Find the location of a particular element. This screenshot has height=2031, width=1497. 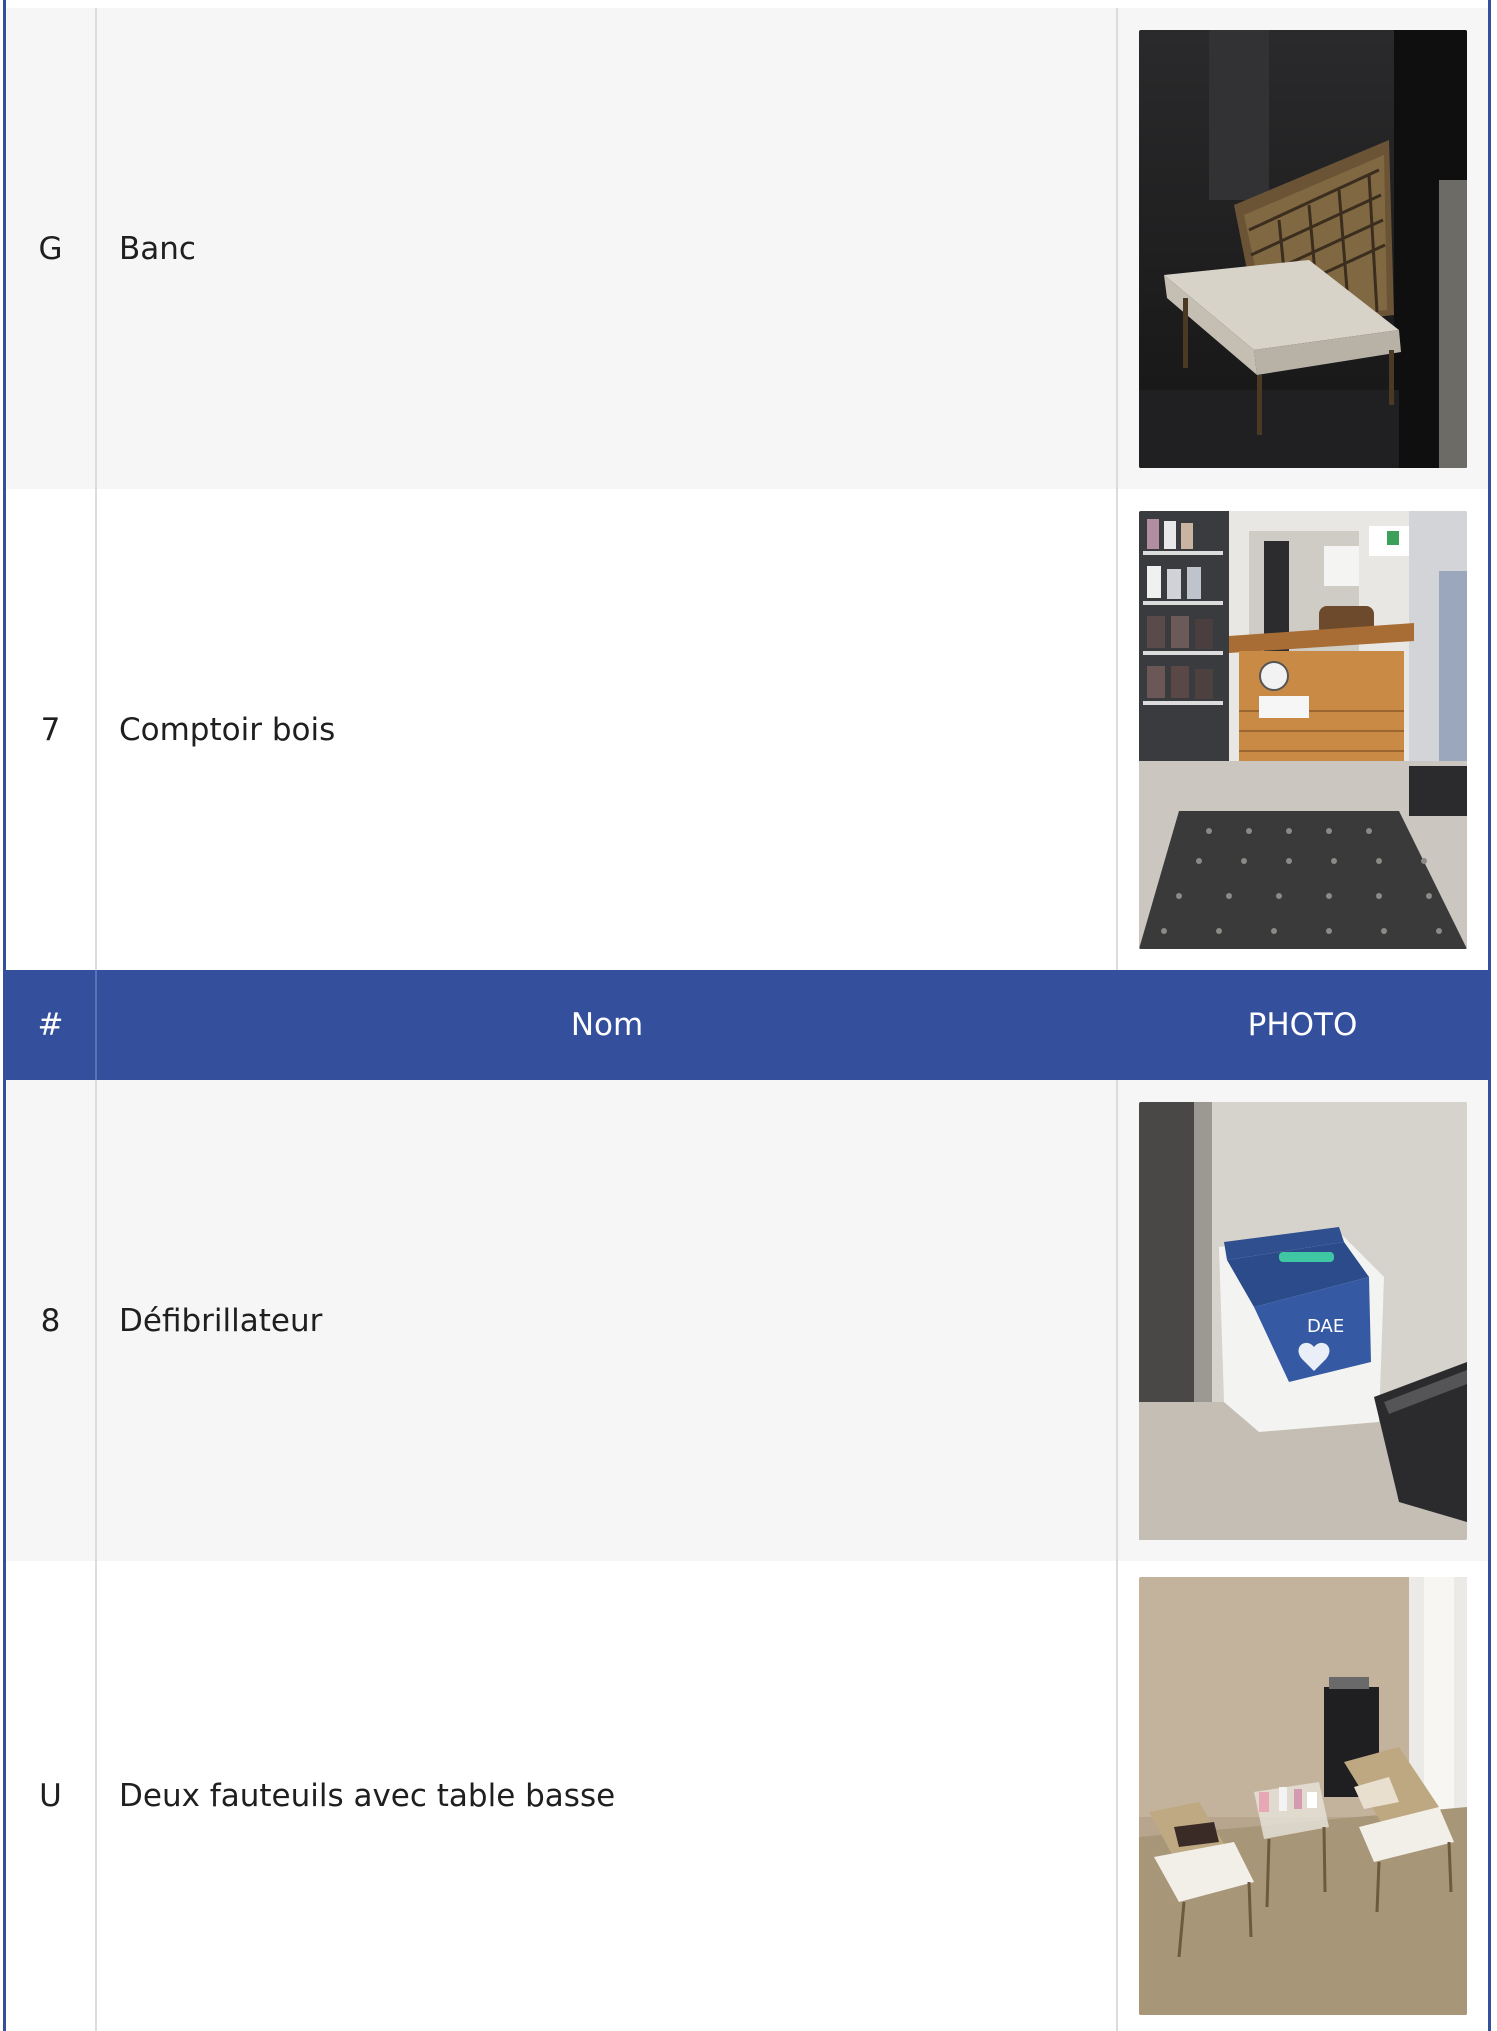

header-number: # is located at coordinates (51, 1025).